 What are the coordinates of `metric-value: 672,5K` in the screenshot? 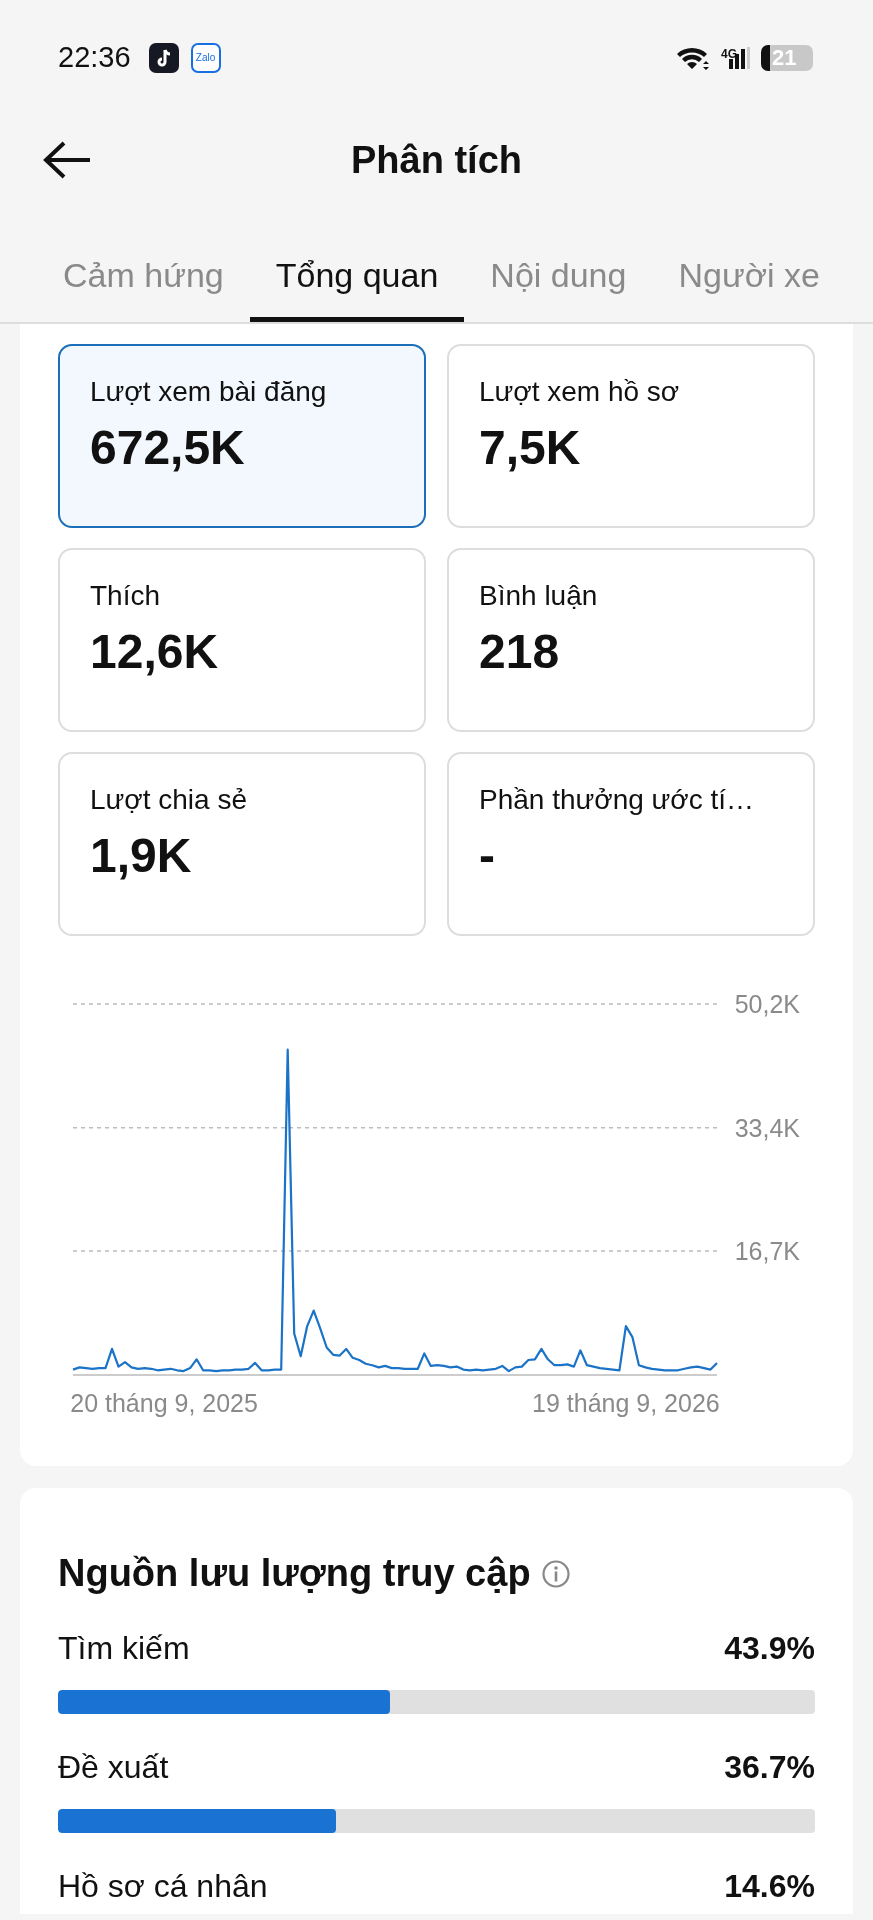 It's located at (168, 447).